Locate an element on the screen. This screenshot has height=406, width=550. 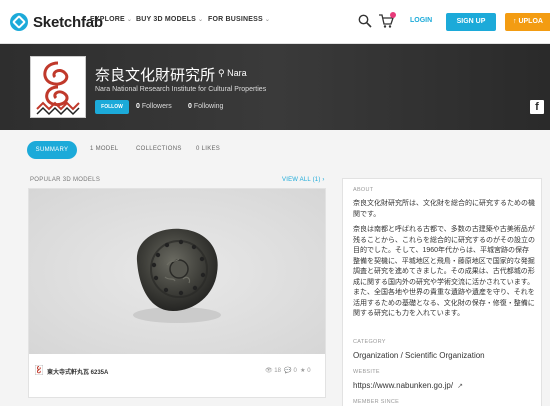
organization-name: 奈良文化財研究所 is located at coordinates (155, 75).